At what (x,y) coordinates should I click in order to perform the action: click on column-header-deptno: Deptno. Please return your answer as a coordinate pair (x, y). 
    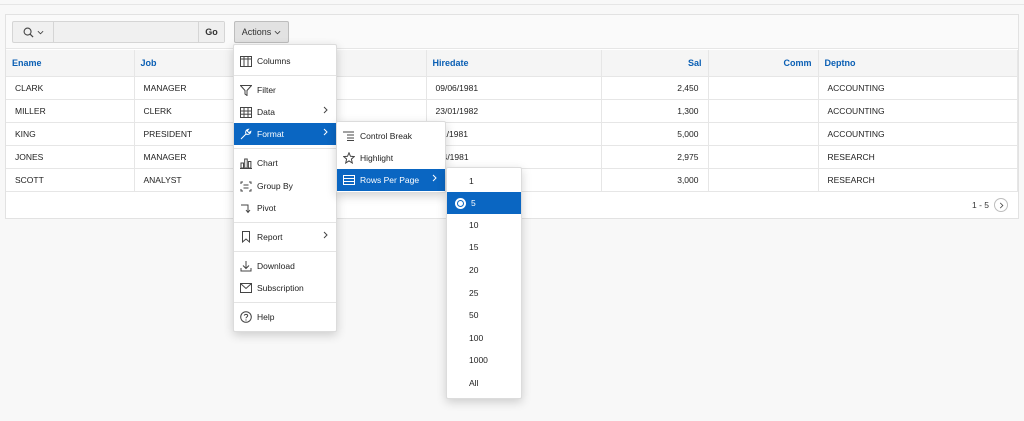
    Looking at the image, I should click on (918, 63).